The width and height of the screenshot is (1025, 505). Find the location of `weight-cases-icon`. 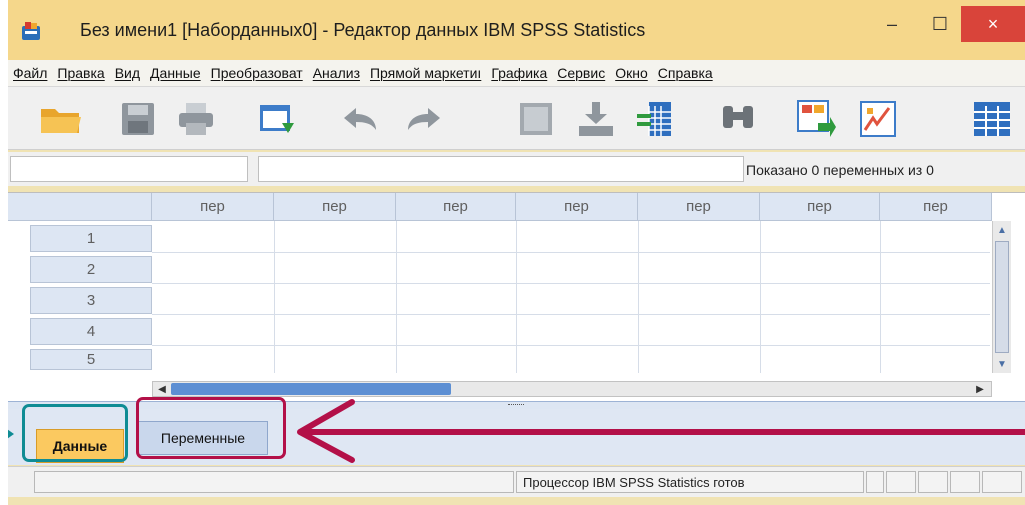

weight-cases-icon is located at coordinates (878, 119).